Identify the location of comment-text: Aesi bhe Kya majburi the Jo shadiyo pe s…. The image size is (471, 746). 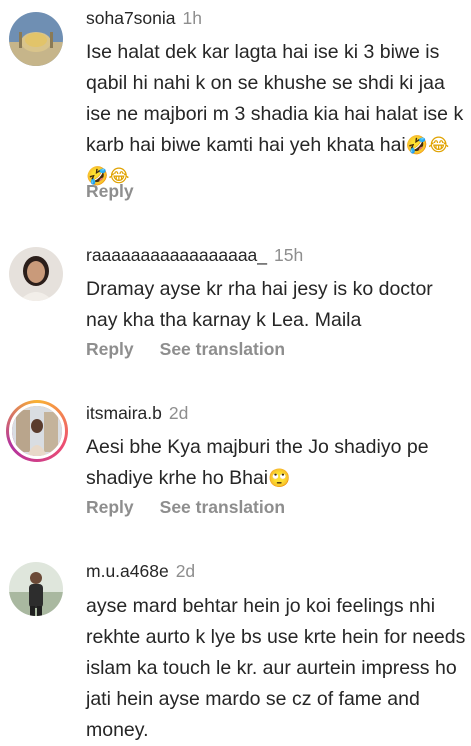
(276, 463).